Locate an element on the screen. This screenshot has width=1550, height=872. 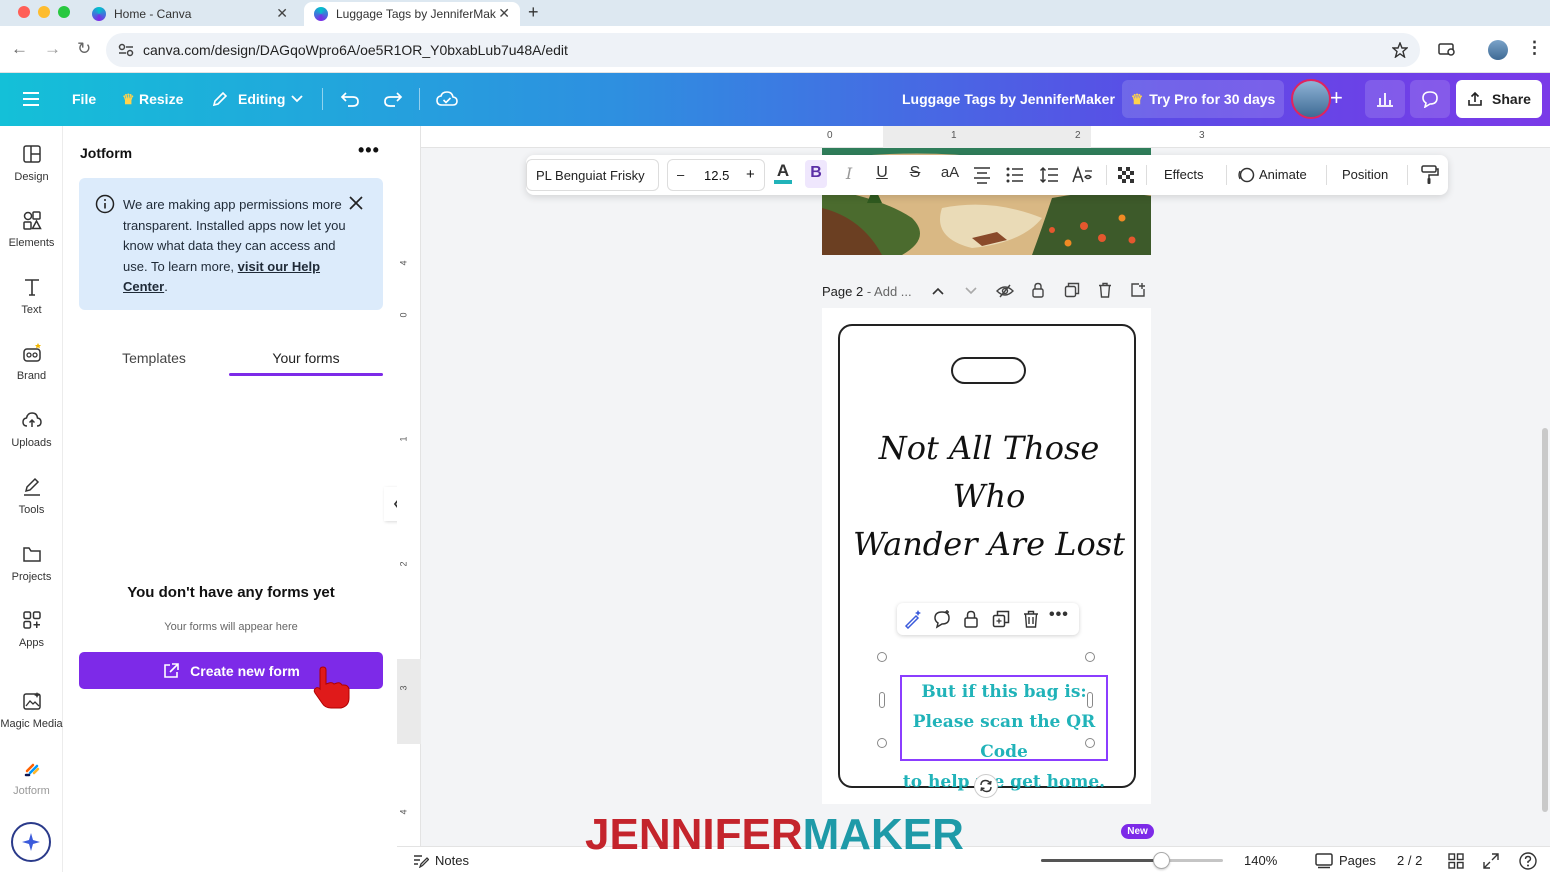
close-window-button is located at coordinates (24, 12).